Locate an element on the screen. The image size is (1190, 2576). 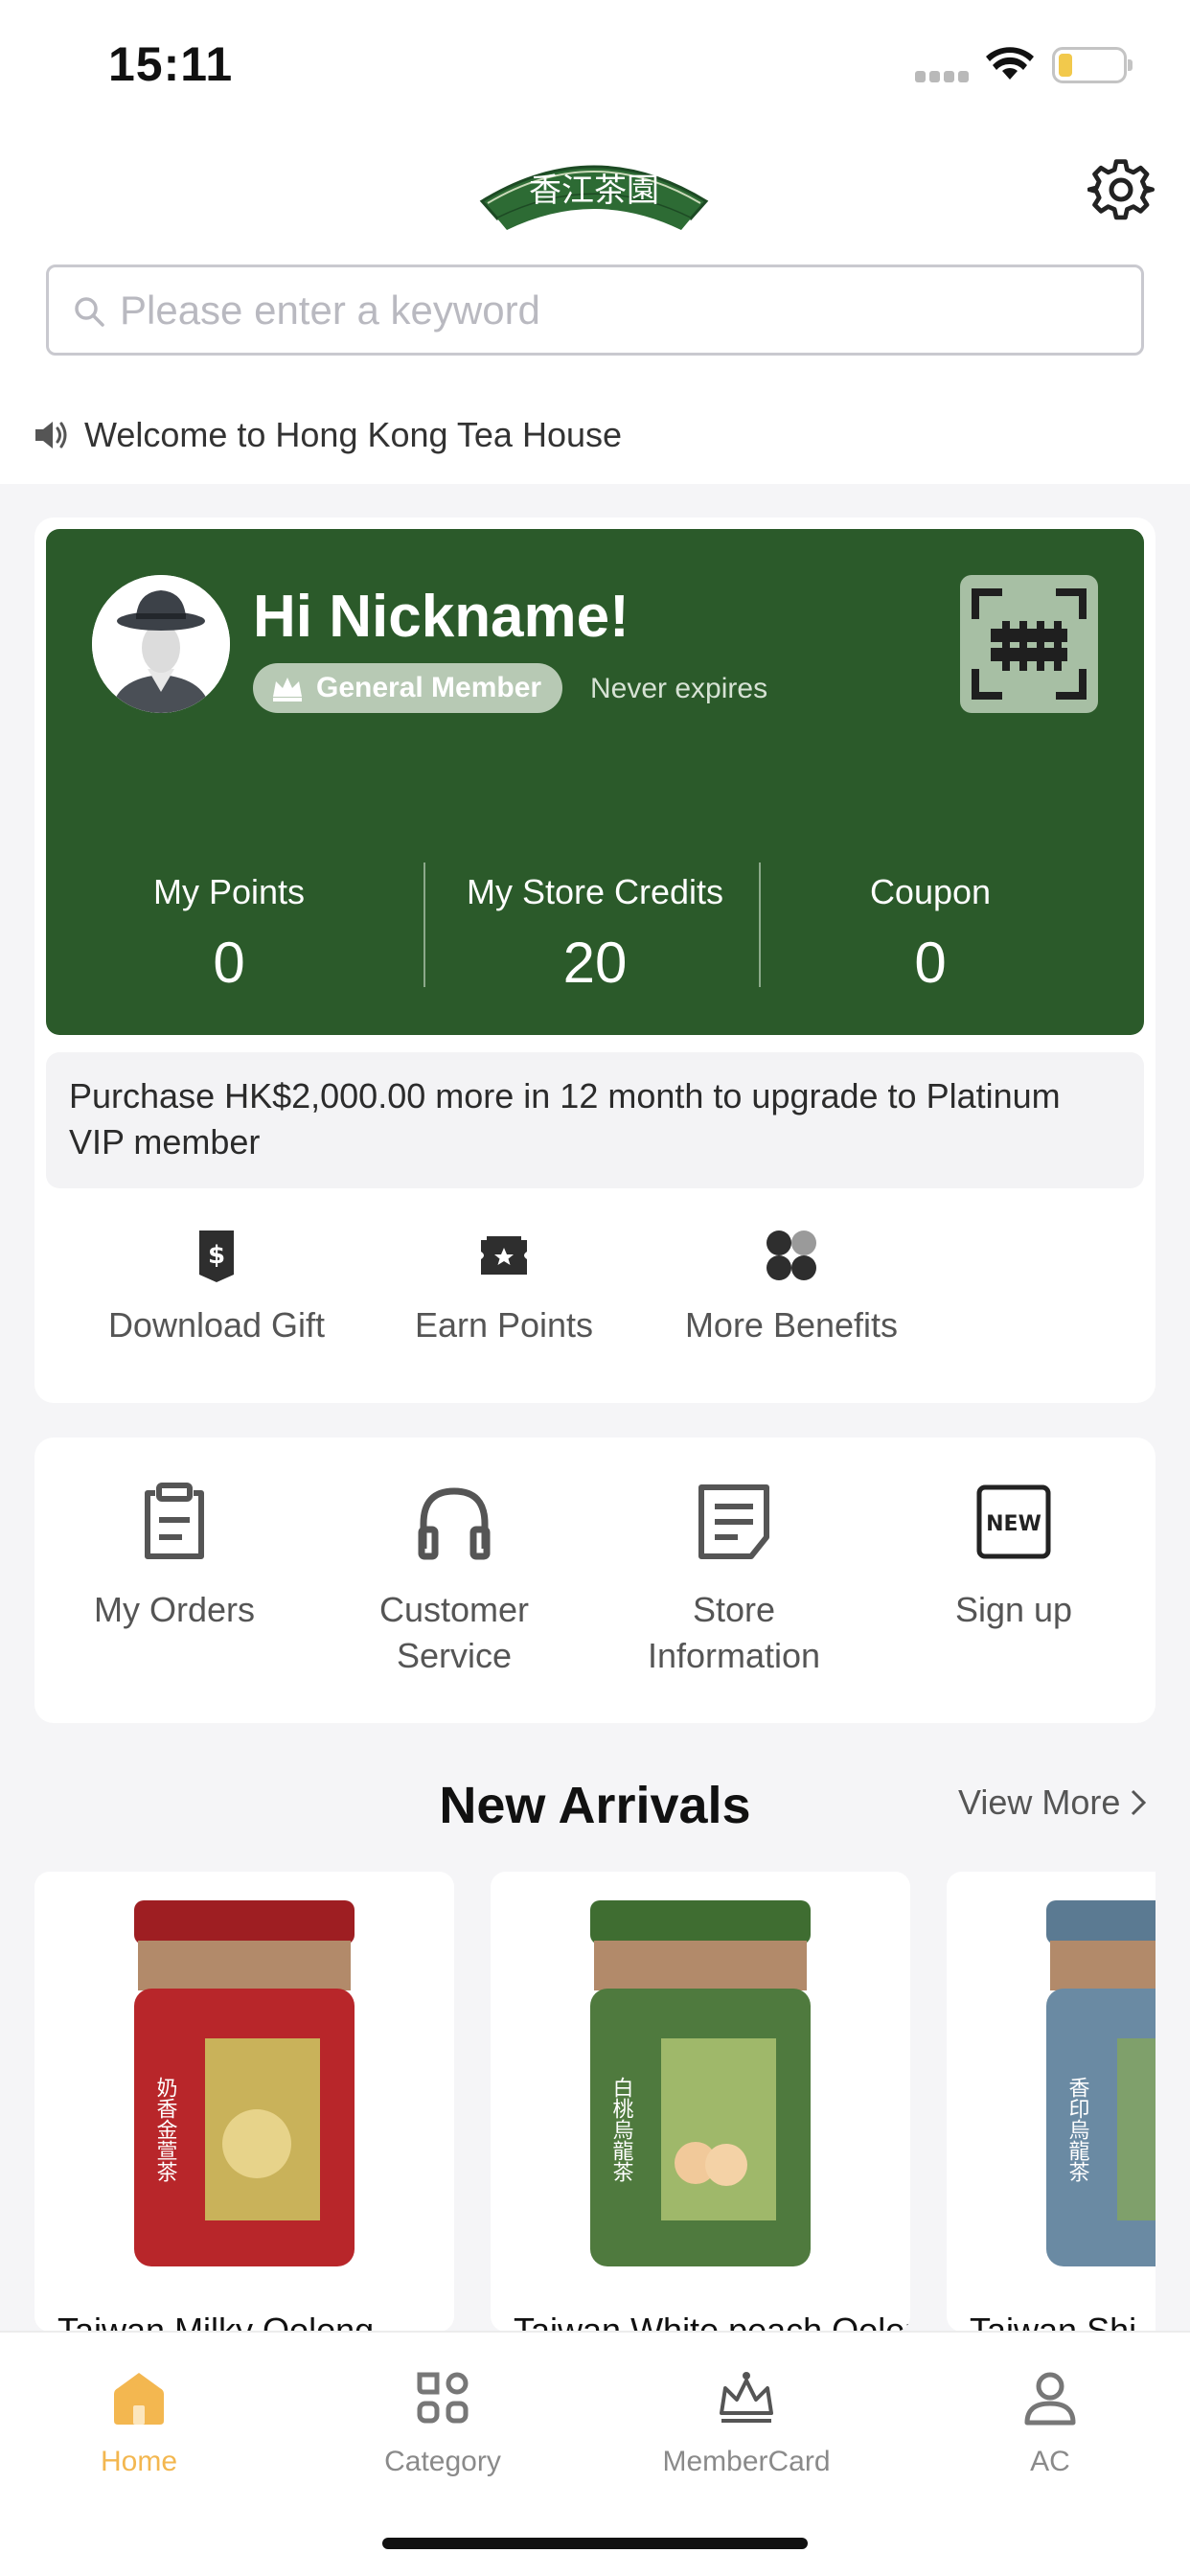
member-code-button is located at coordinates (1029, 644).